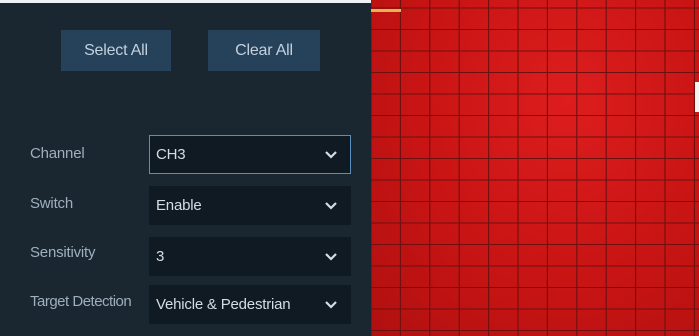 The width and height of the screenshot is (699, 336). Describe the element at coordinates (179, 205) in the screenshot. I see `switch-value: Enable` at that location.